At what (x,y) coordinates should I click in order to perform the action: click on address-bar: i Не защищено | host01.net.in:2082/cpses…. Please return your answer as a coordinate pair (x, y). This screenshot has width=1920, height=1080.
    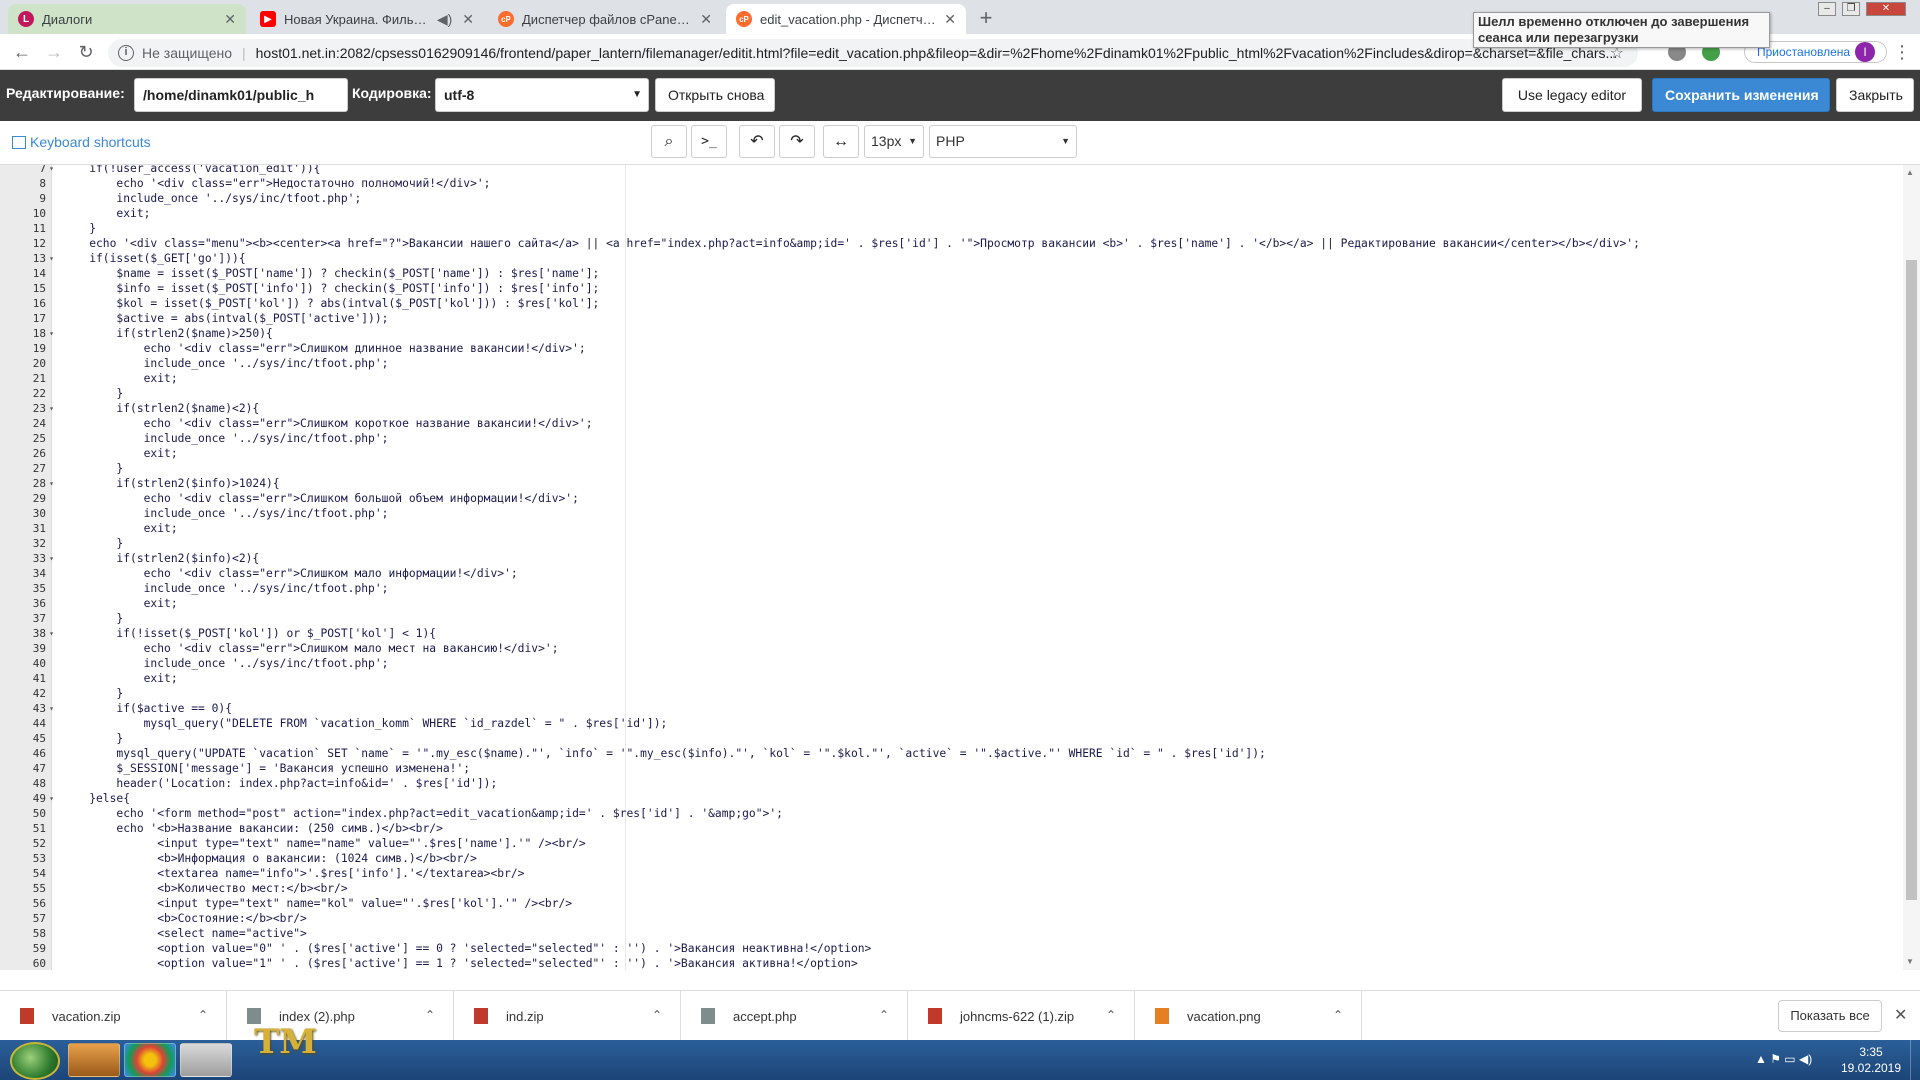
    Looking at the image, I should click on (873, 53).